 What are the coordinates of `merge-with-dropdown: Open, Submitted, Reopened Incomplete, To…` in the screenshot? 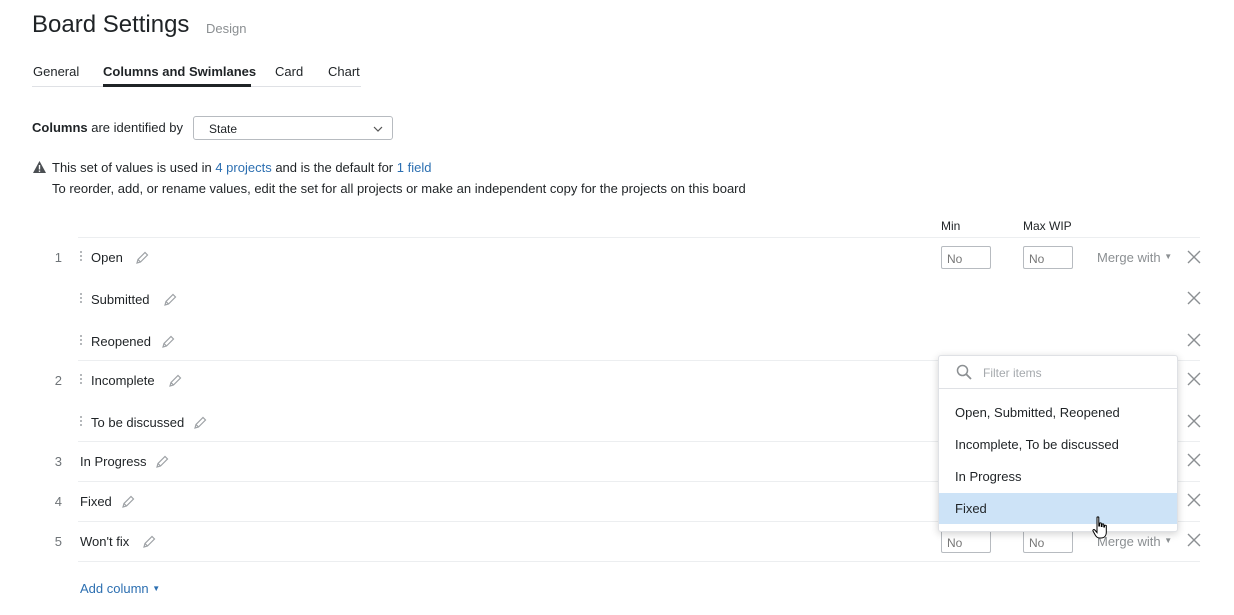 It's located at (1058, 443).